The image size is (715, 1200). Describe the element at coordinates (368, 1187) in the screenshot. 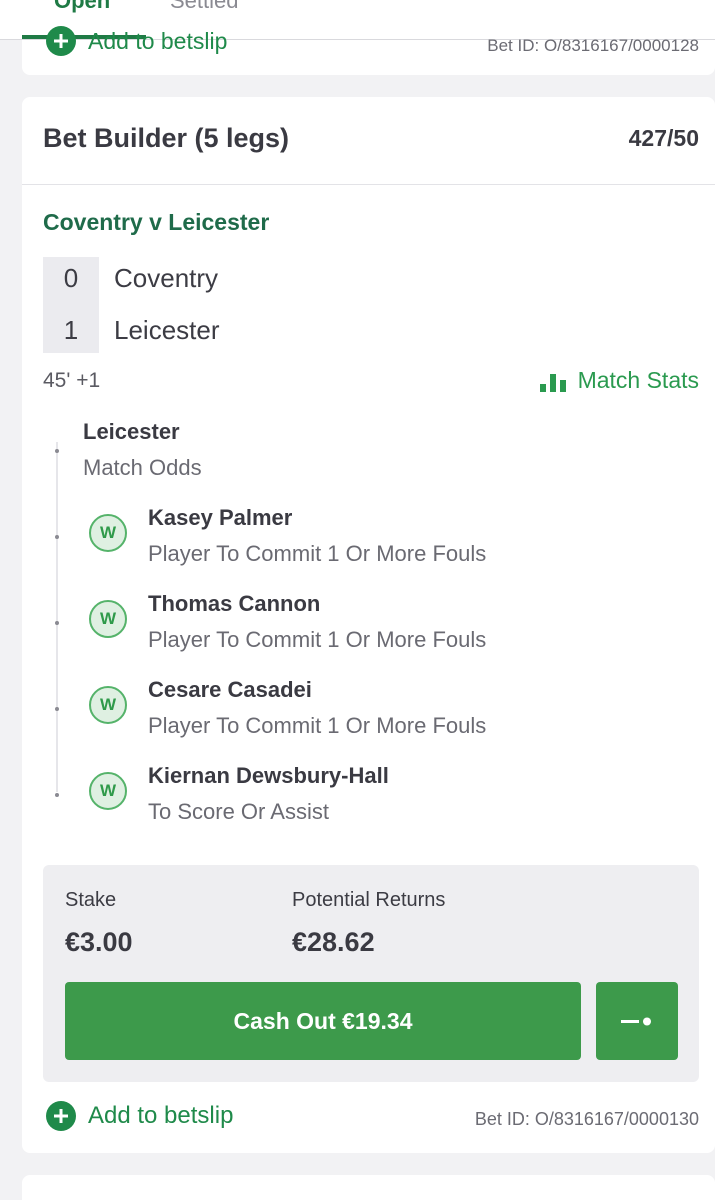

I see `next-bet-card` at that location.